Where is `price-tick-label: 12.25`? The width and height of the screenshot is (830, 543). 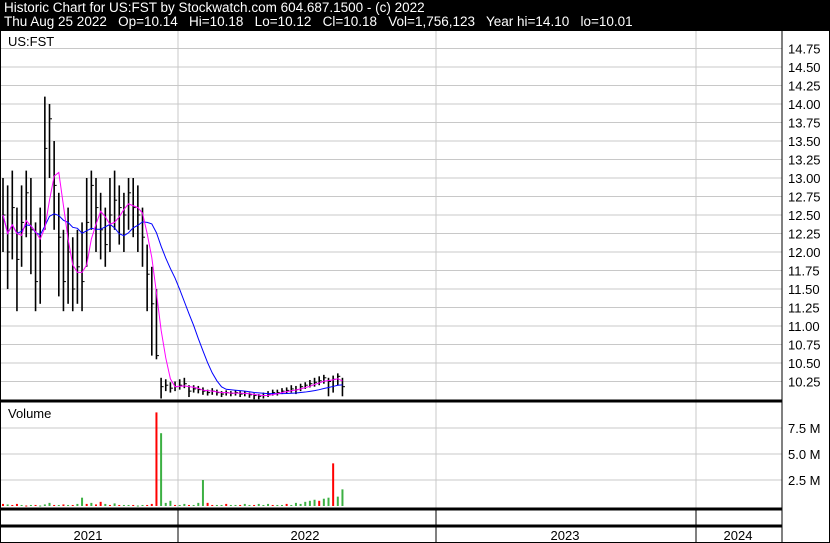 price-tick-label: 12.25 is located at coordinates (804, 234).